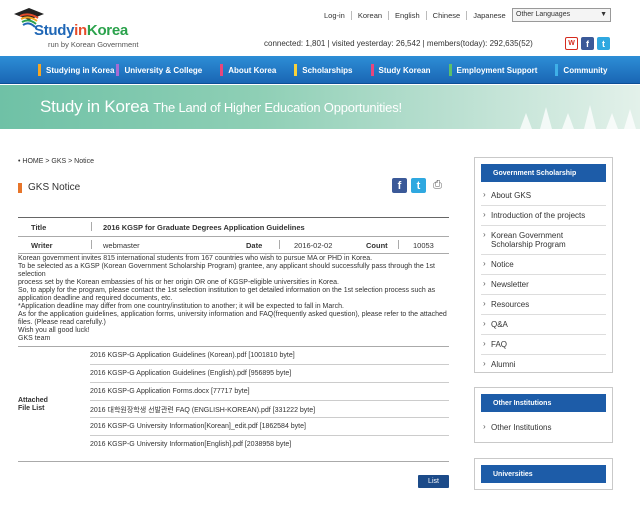 The height and width of the screenshot is (505, 640). What do you see at coordinates (313, 245) in the screenshot?
I see `date-value: 2016-02-02` at bounding box center [313, 245].